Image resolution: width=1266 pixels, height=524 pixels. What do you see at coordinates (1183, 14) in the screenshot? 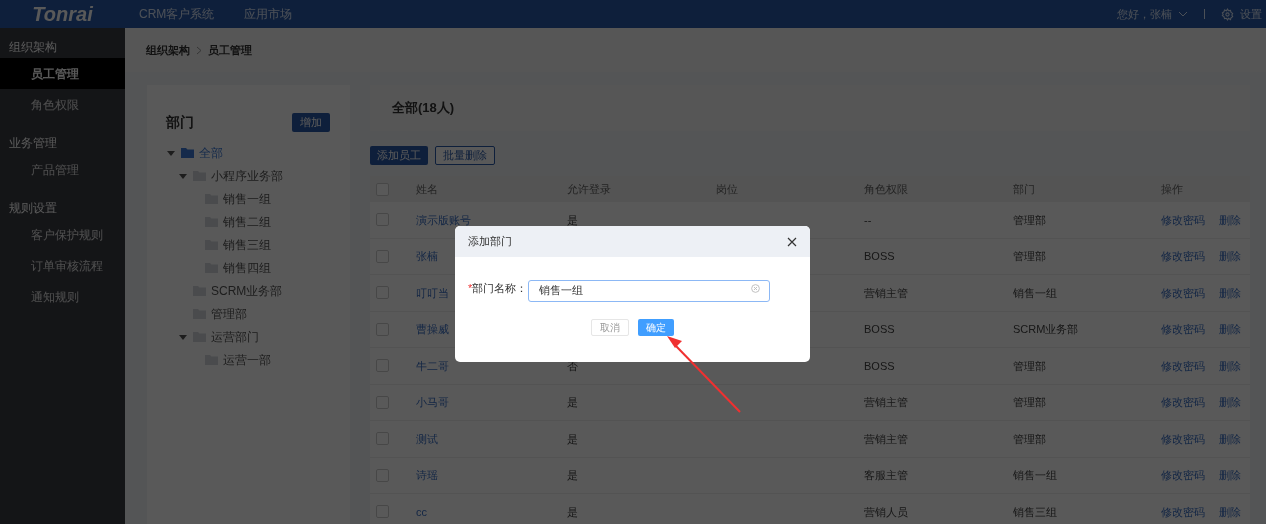
I see `chevron-down-icon` at bounding box center [1183, 14].